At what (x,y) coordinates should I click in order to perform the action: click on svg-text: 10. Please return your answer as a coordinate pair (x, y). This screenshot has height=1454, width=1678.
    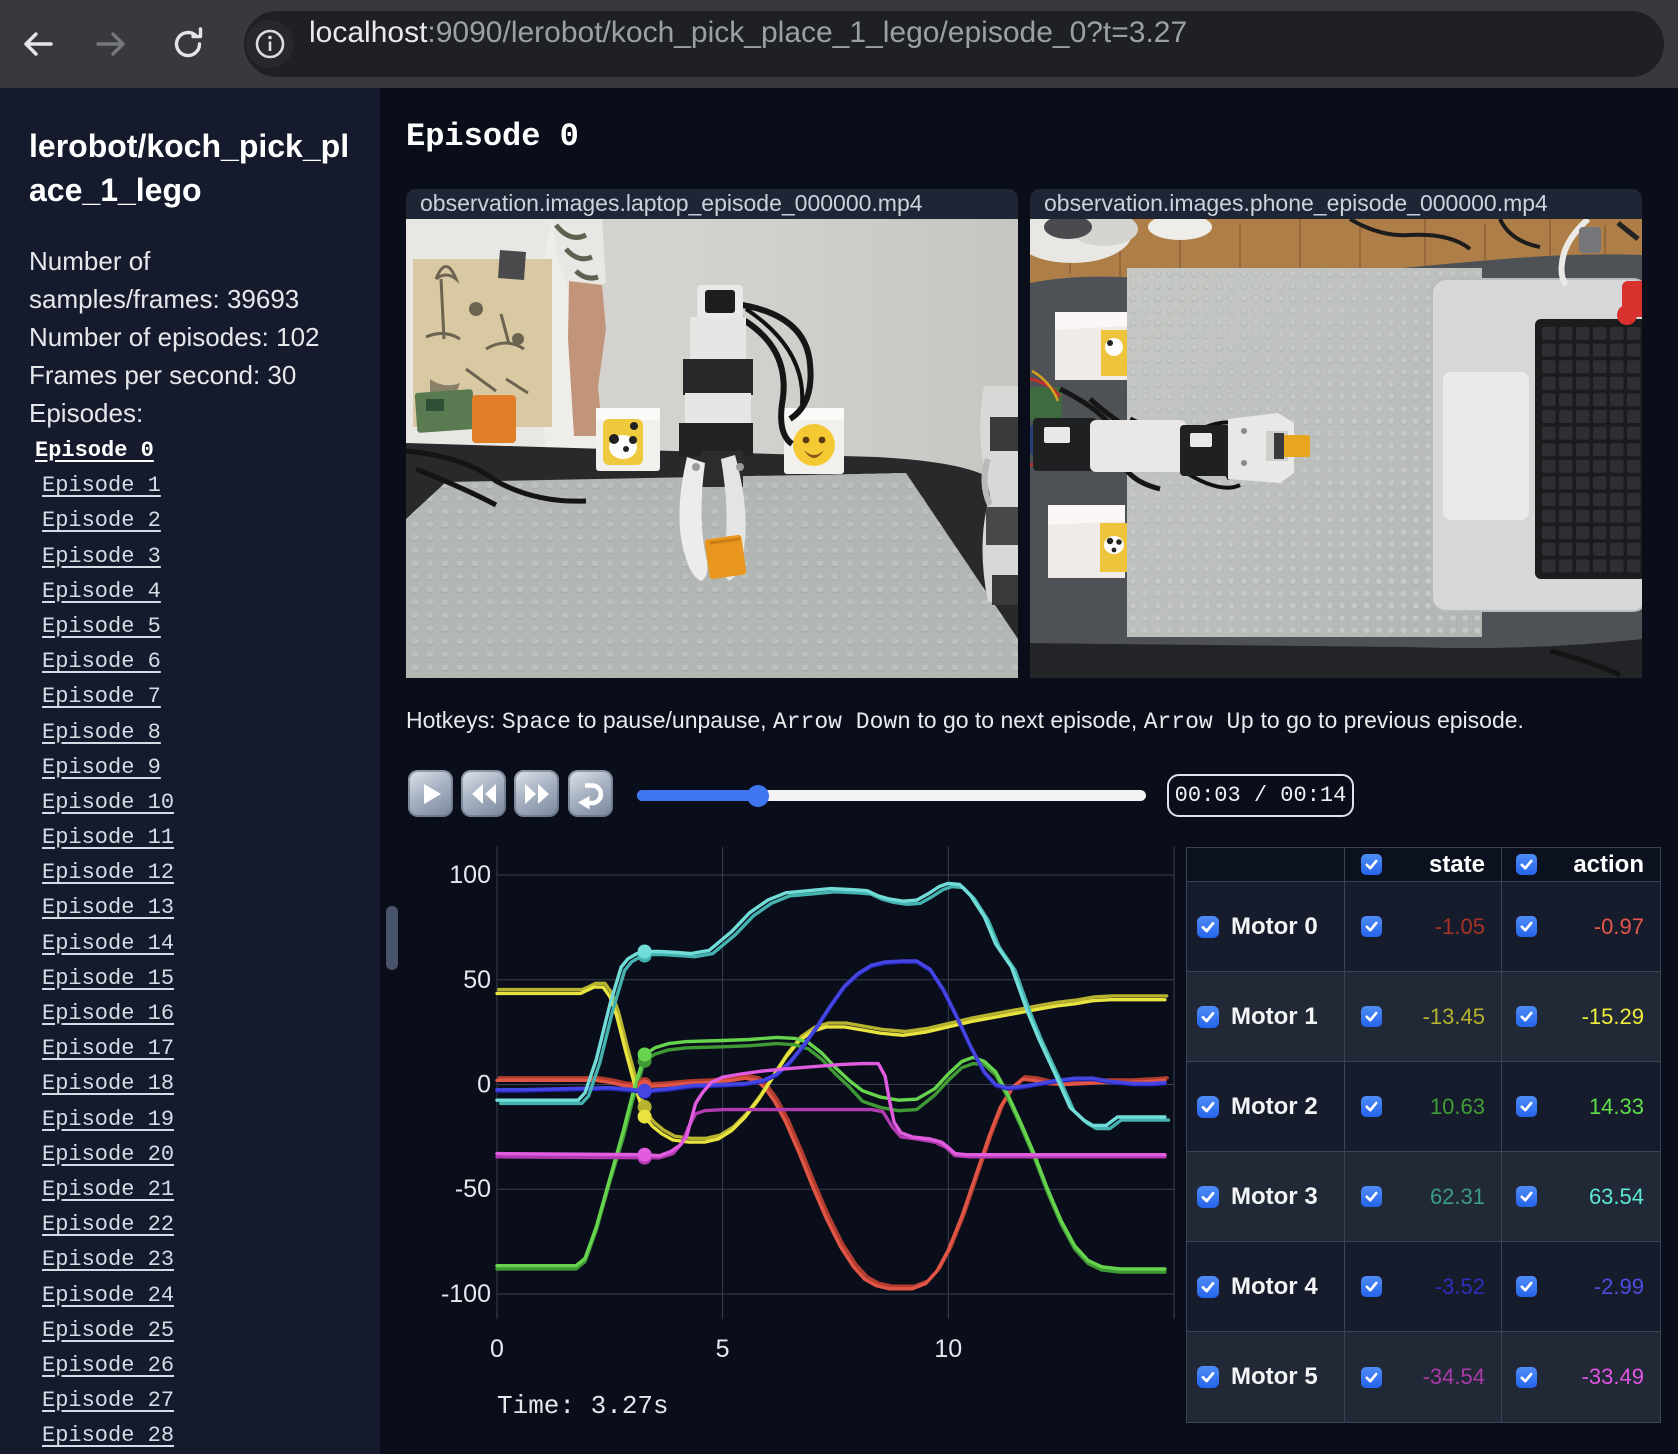
    Looking at the image, I should click on (948, 1349).